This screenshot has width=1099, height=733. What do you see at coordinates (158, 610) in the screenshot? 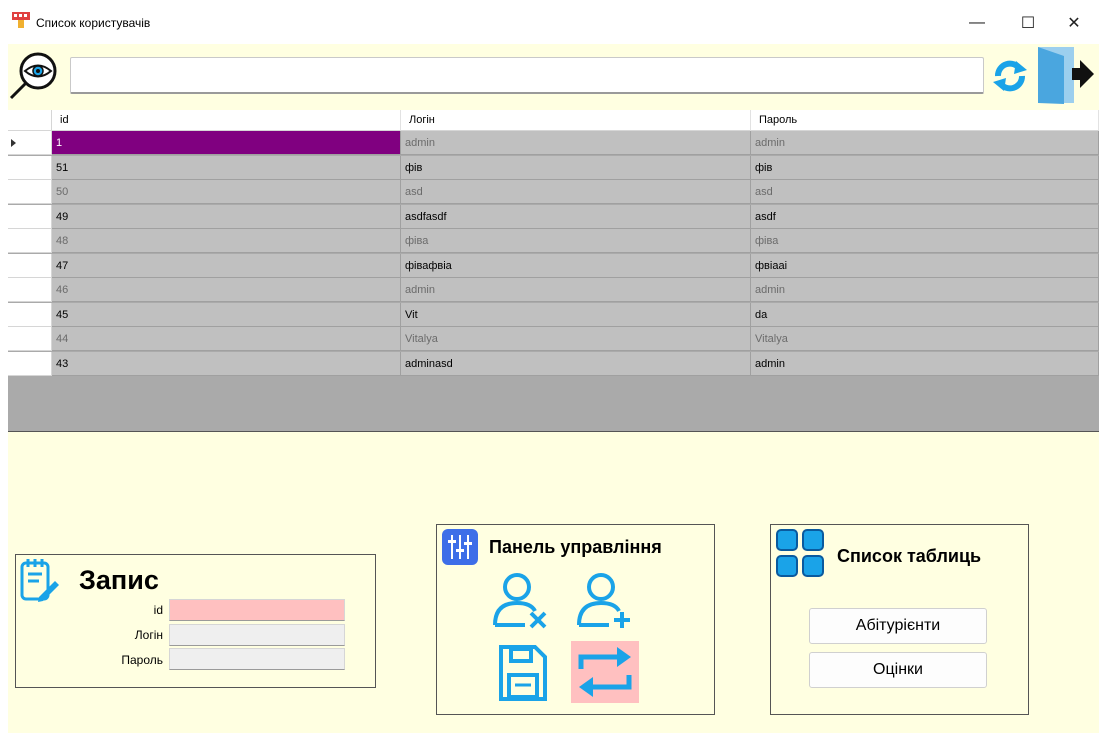
I see `id-label: id` at bounding box center [158, 610].